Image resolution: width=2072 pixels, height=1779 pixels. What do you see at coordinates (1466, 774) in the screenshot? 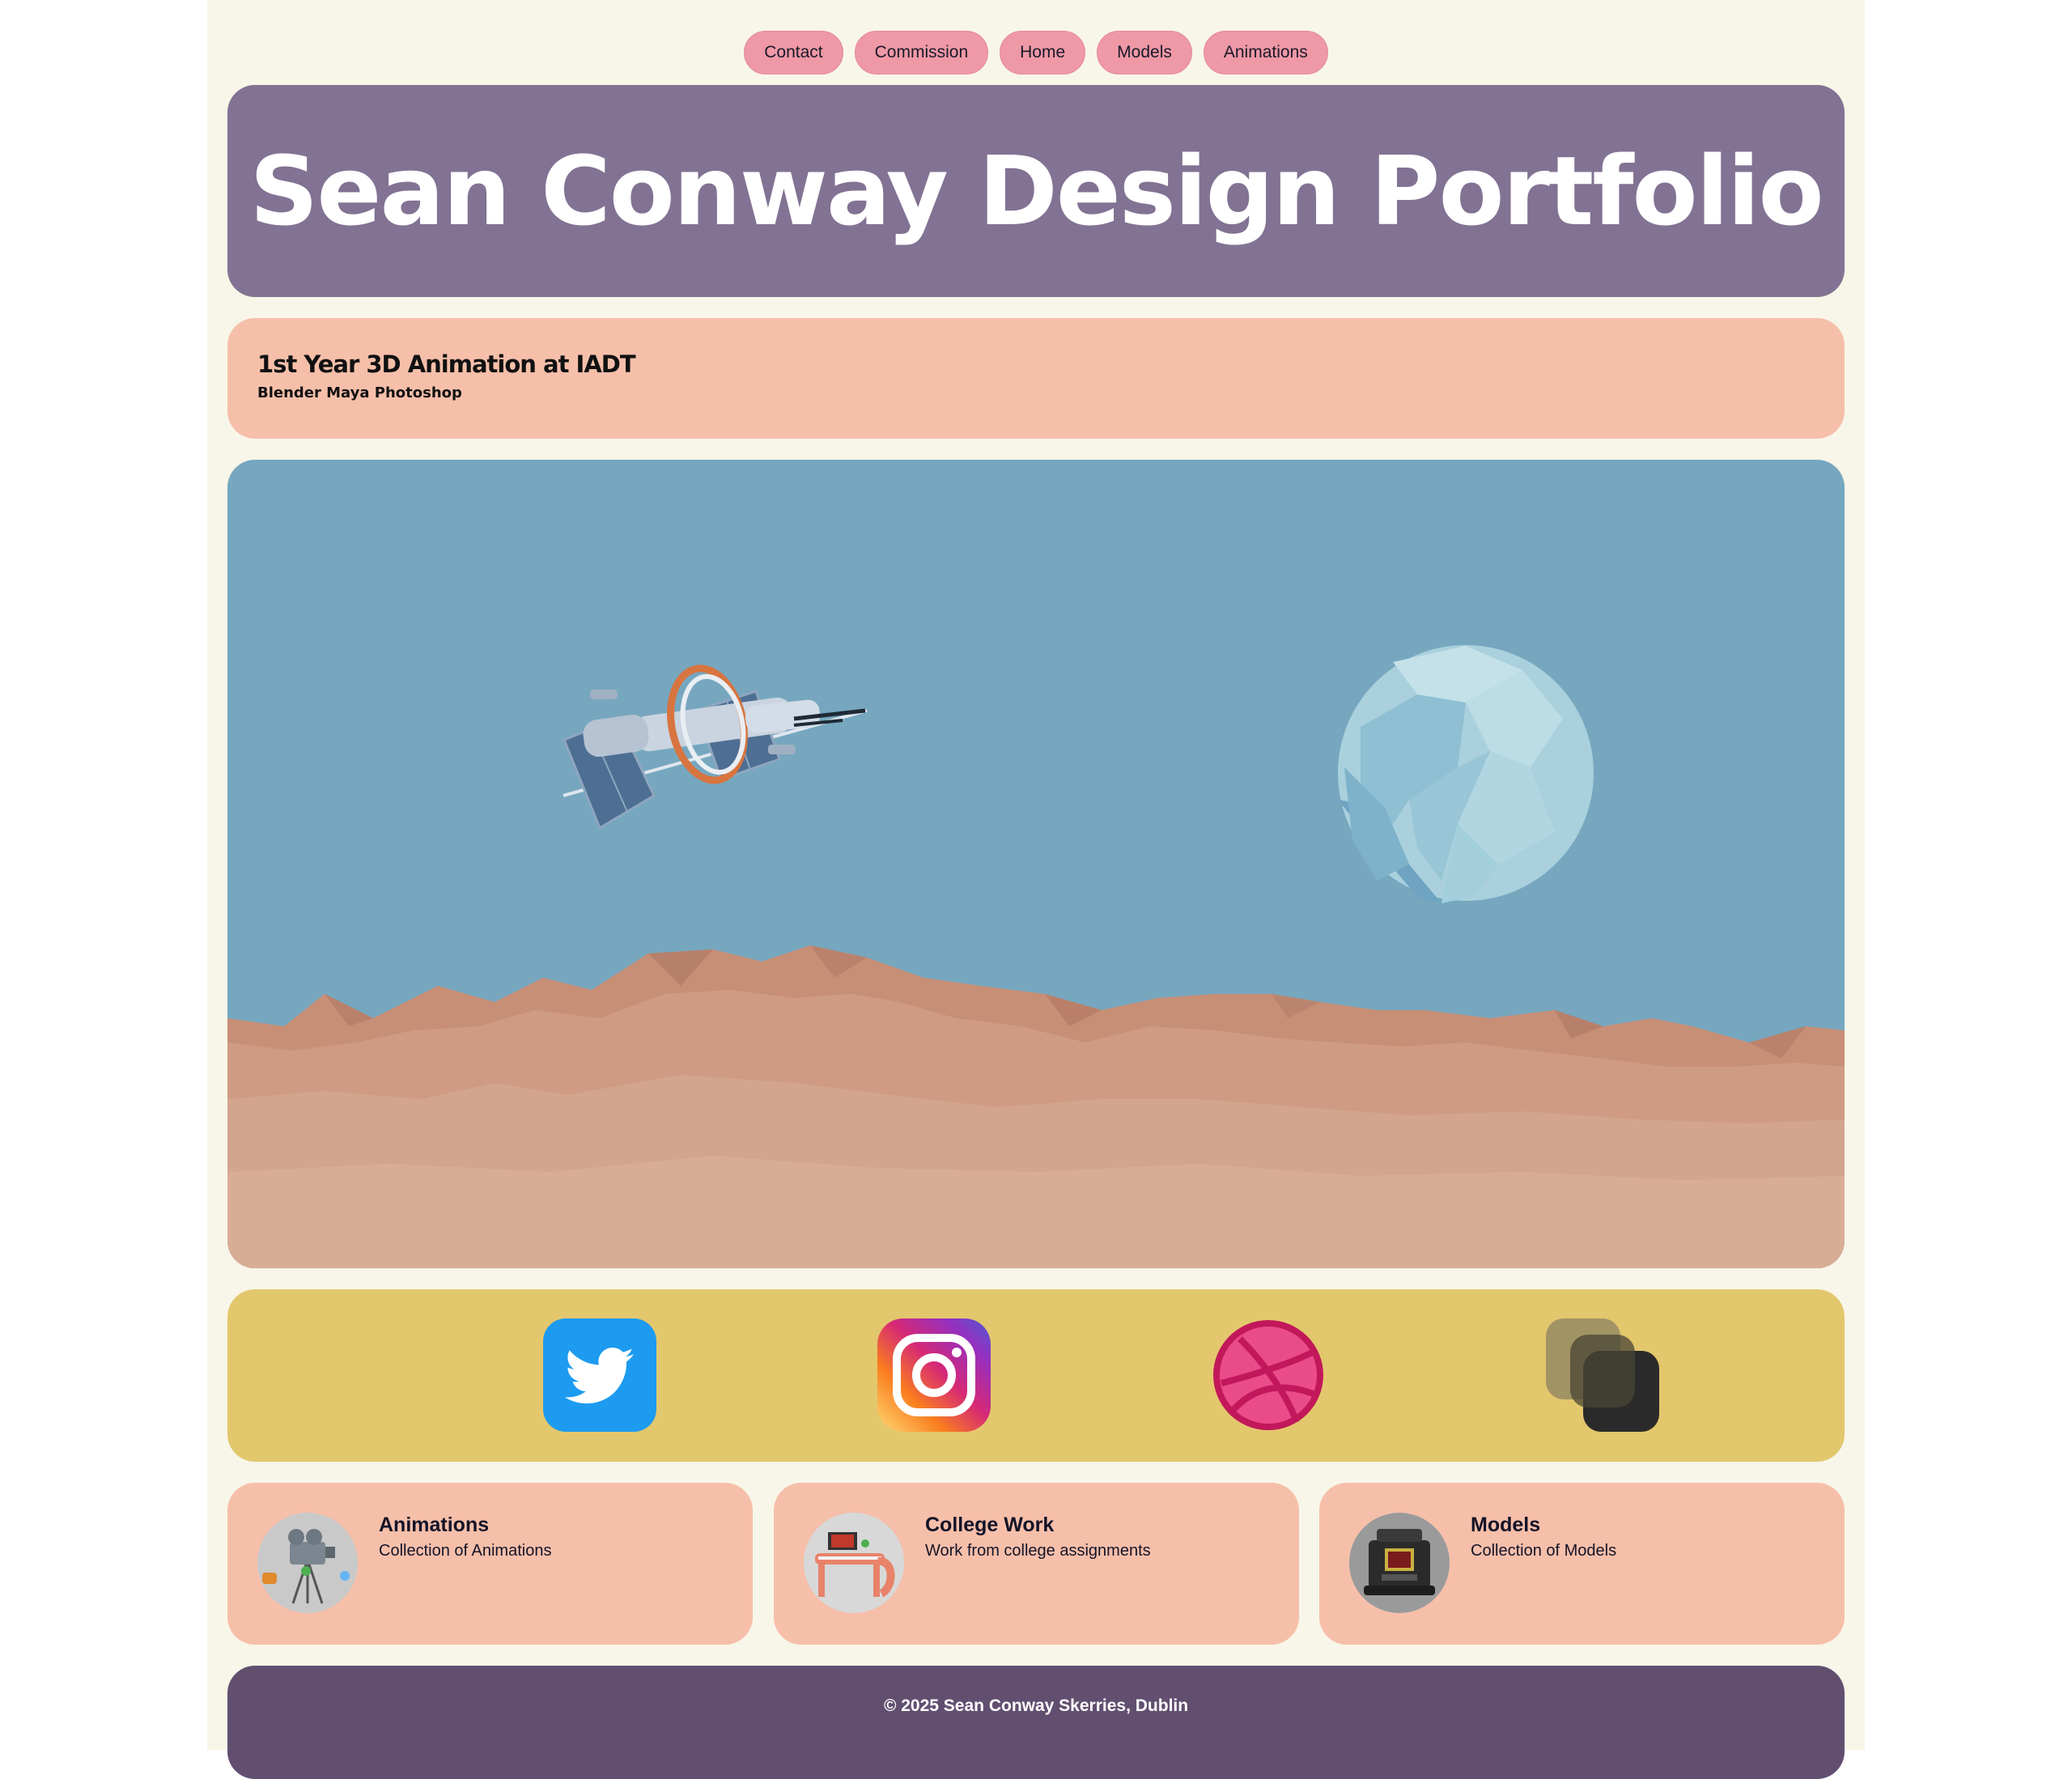
I see `moon-illustration` at bounding box center [1466, 774].